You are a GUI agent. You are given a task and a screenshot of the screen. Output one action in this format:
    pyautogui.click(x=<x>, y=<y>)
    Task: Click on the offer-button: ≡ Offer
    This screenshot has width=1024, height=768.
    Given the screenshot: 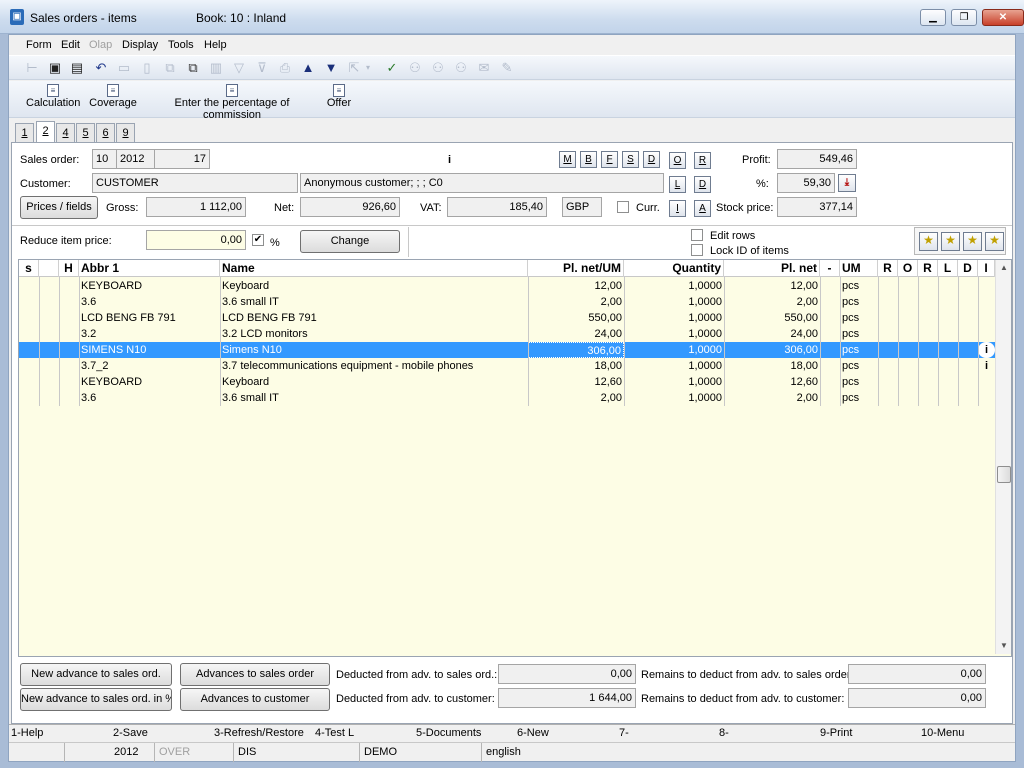 What is the action you would take?
    pyautogui.click(x=339, y=96)
    